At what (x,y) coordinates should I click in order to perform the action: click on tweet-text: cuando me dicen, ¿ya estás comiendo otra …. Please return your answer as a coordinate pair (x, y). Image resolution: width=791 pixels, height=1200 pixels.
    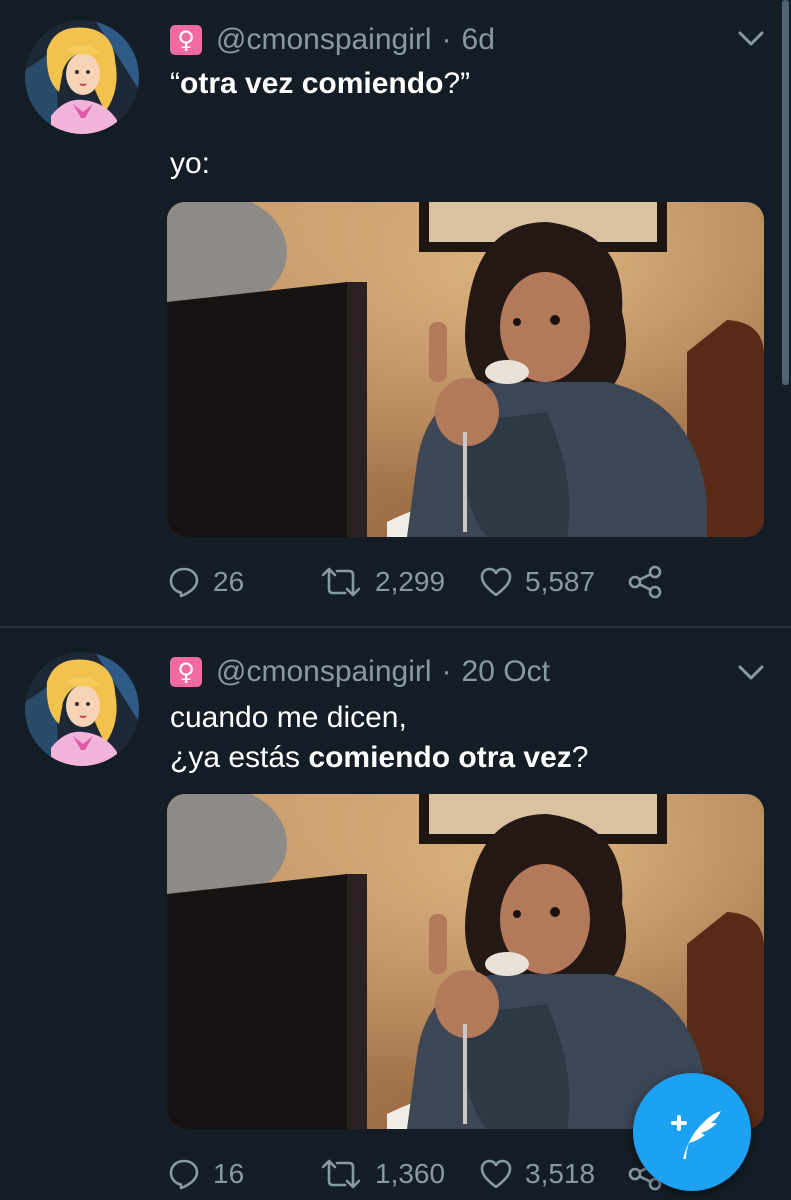
    Looking at the image, I should click on (379, 738).